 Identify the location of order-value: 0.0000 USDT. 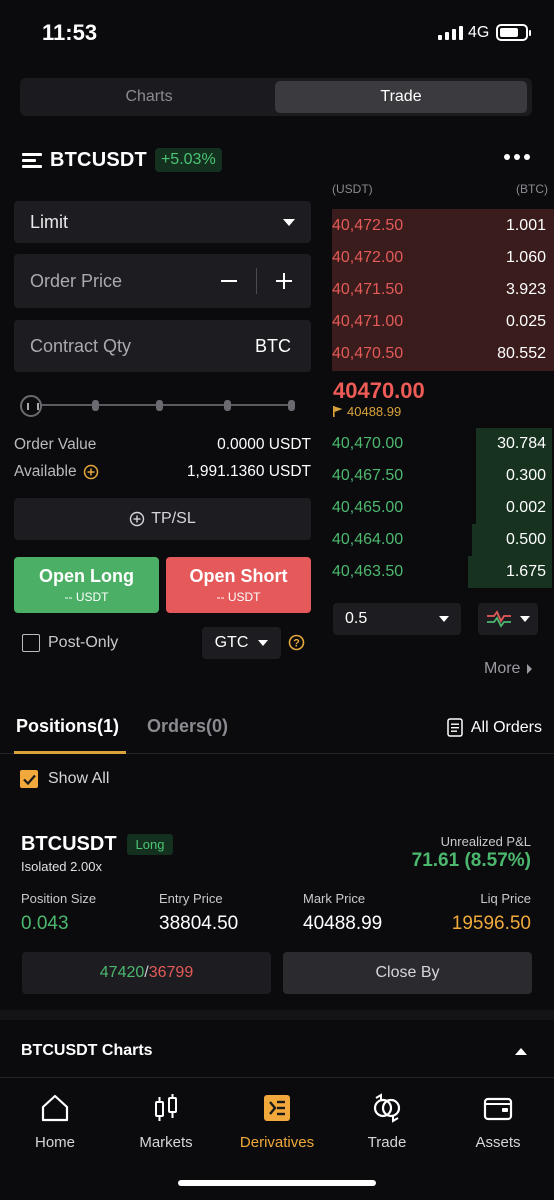
(264, 444).